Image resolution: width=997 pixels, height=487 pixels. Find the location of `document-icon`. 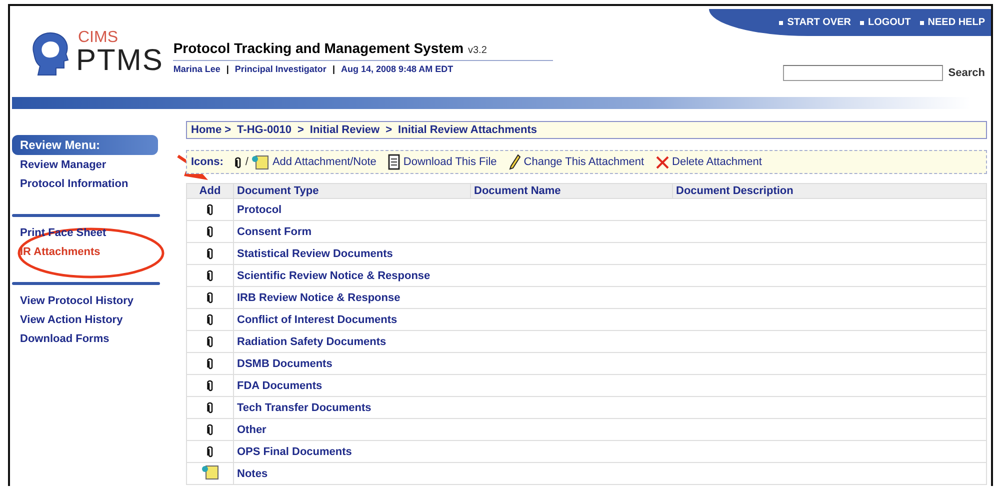

document-icon is located at coordinates (394, 162).